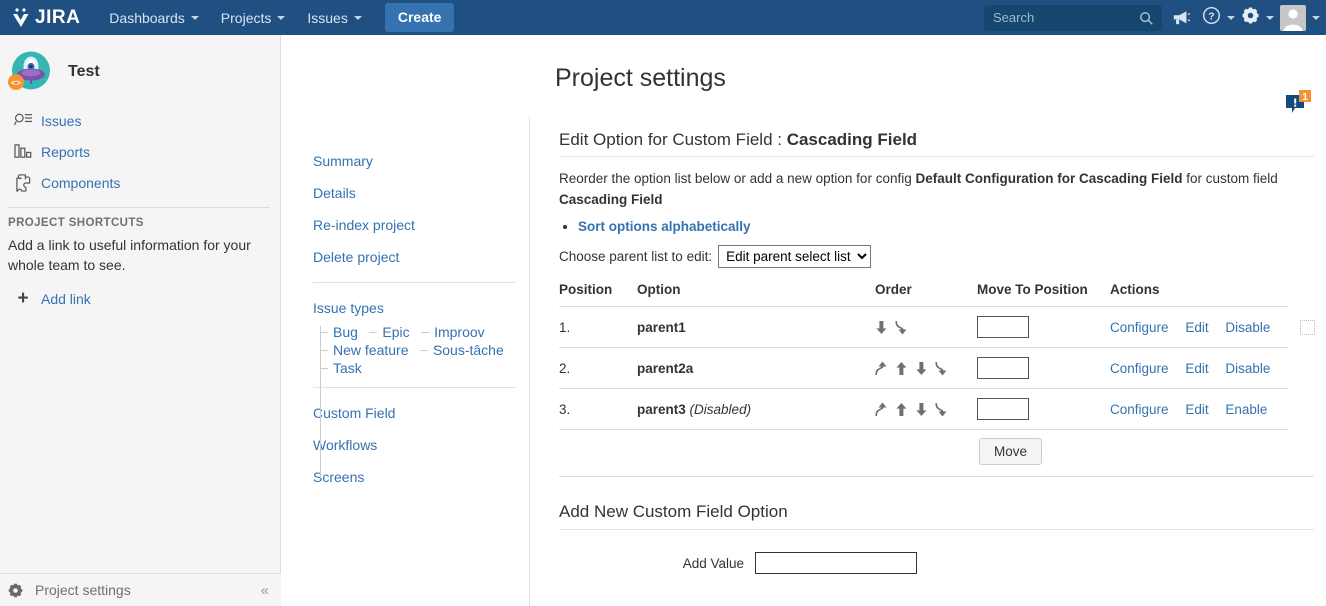 The width and height of the screenshot is (1326, 606). Describe the element at coordinates (337, 368) in the screenshot. I see `issue-type-task: Task` at that location.